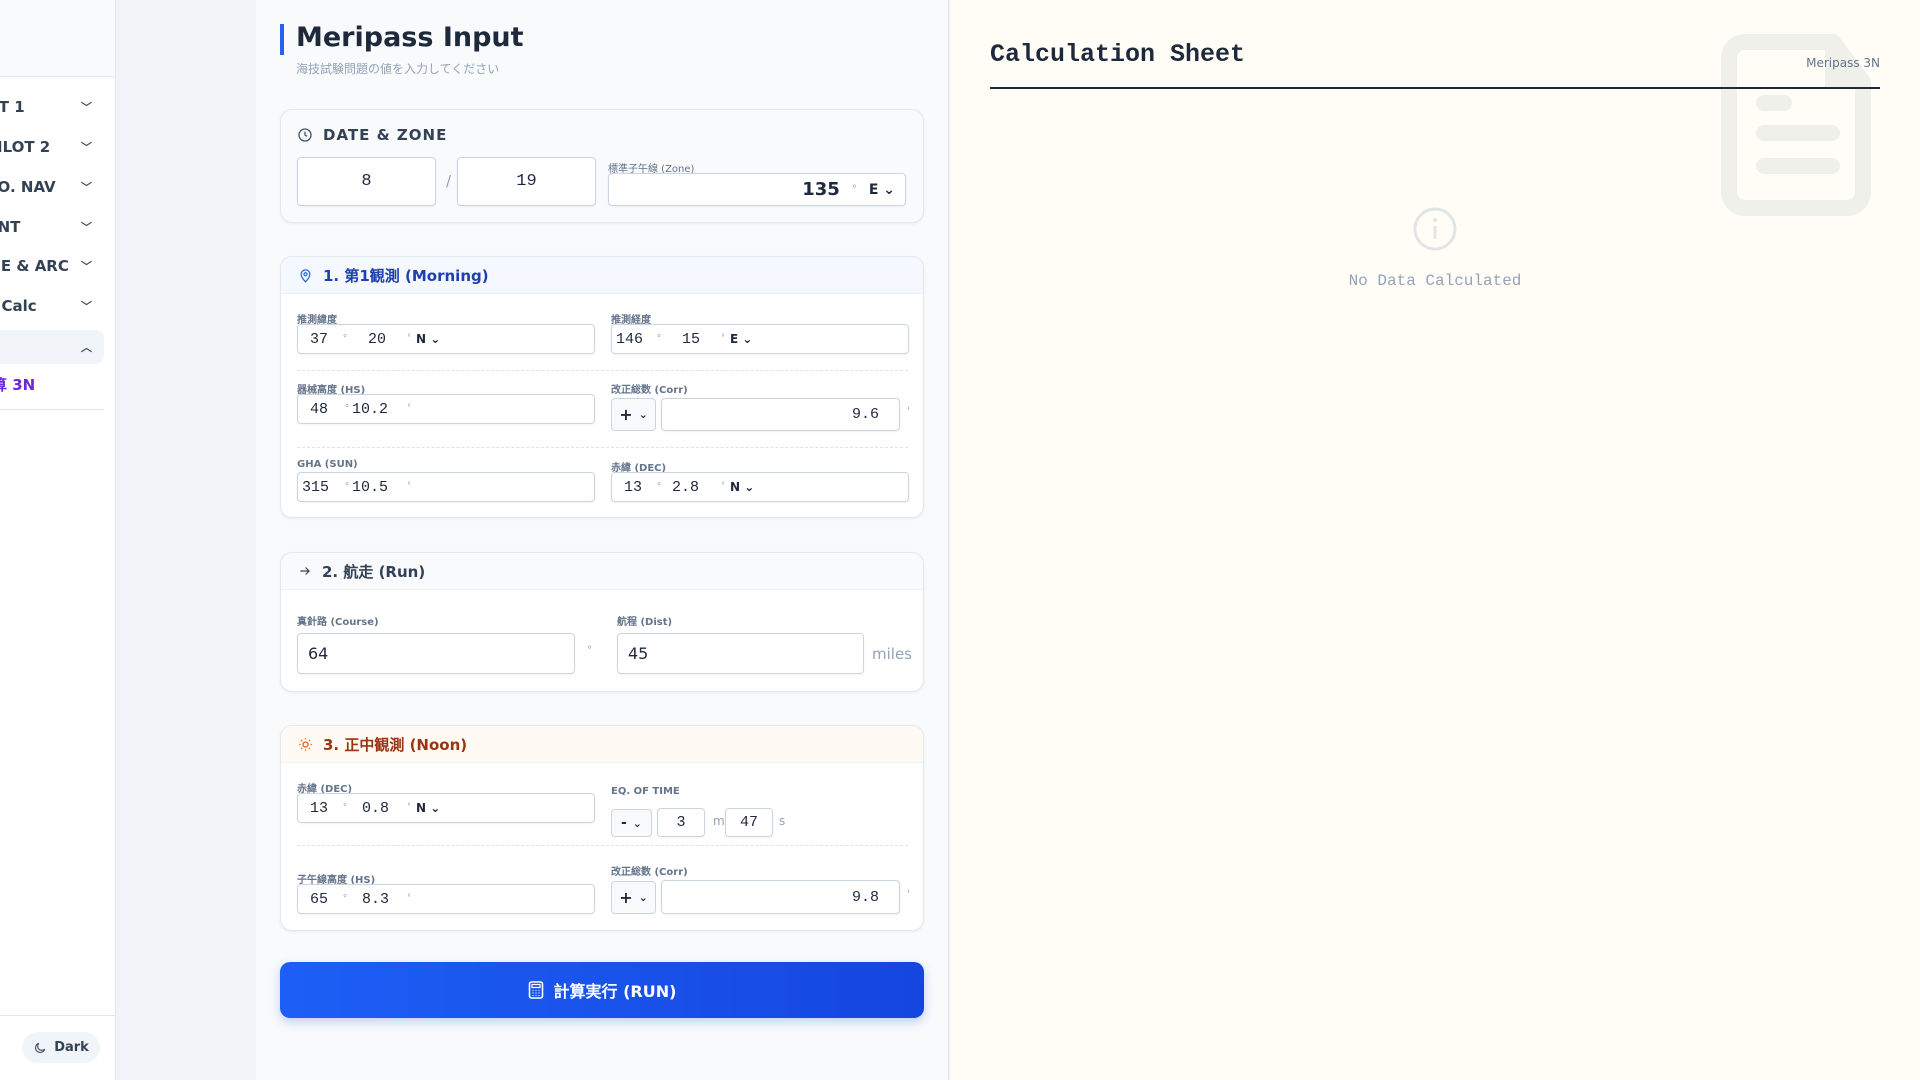 This screenshot has height=1080, width=1920. Describe the element at coordinates (760, 487) in the screenshot. I see `dec-field: 13 ° 2.8 ' N ⌄` at that location.